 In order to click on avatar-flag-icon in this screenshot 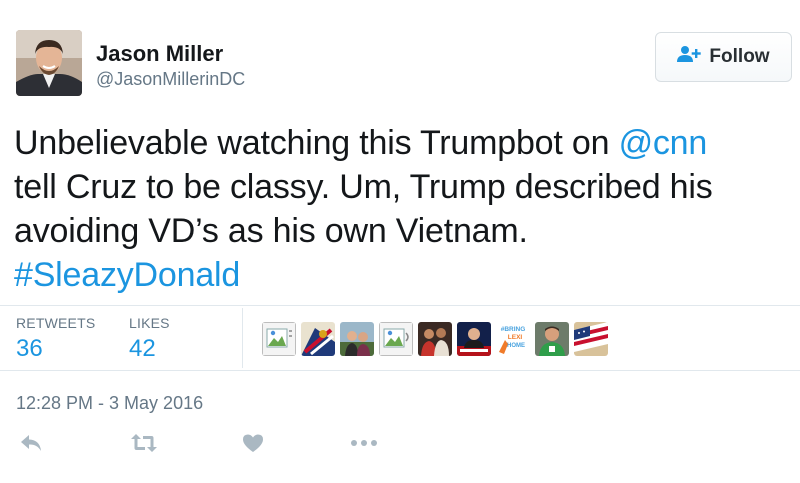, I will do `click(318, 339)`.